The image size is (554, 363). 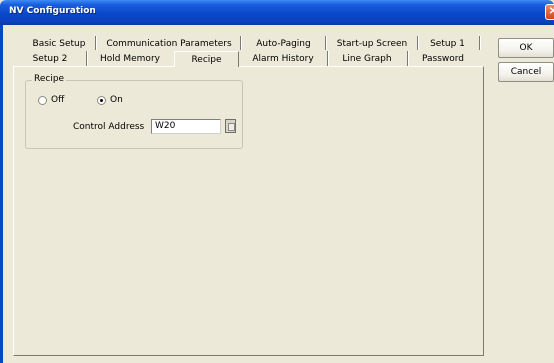 What do you see at coordinates (49, 79) in the screenshot?
I see `recipe-group-label: Recipe` at bounding box center [49, 79].